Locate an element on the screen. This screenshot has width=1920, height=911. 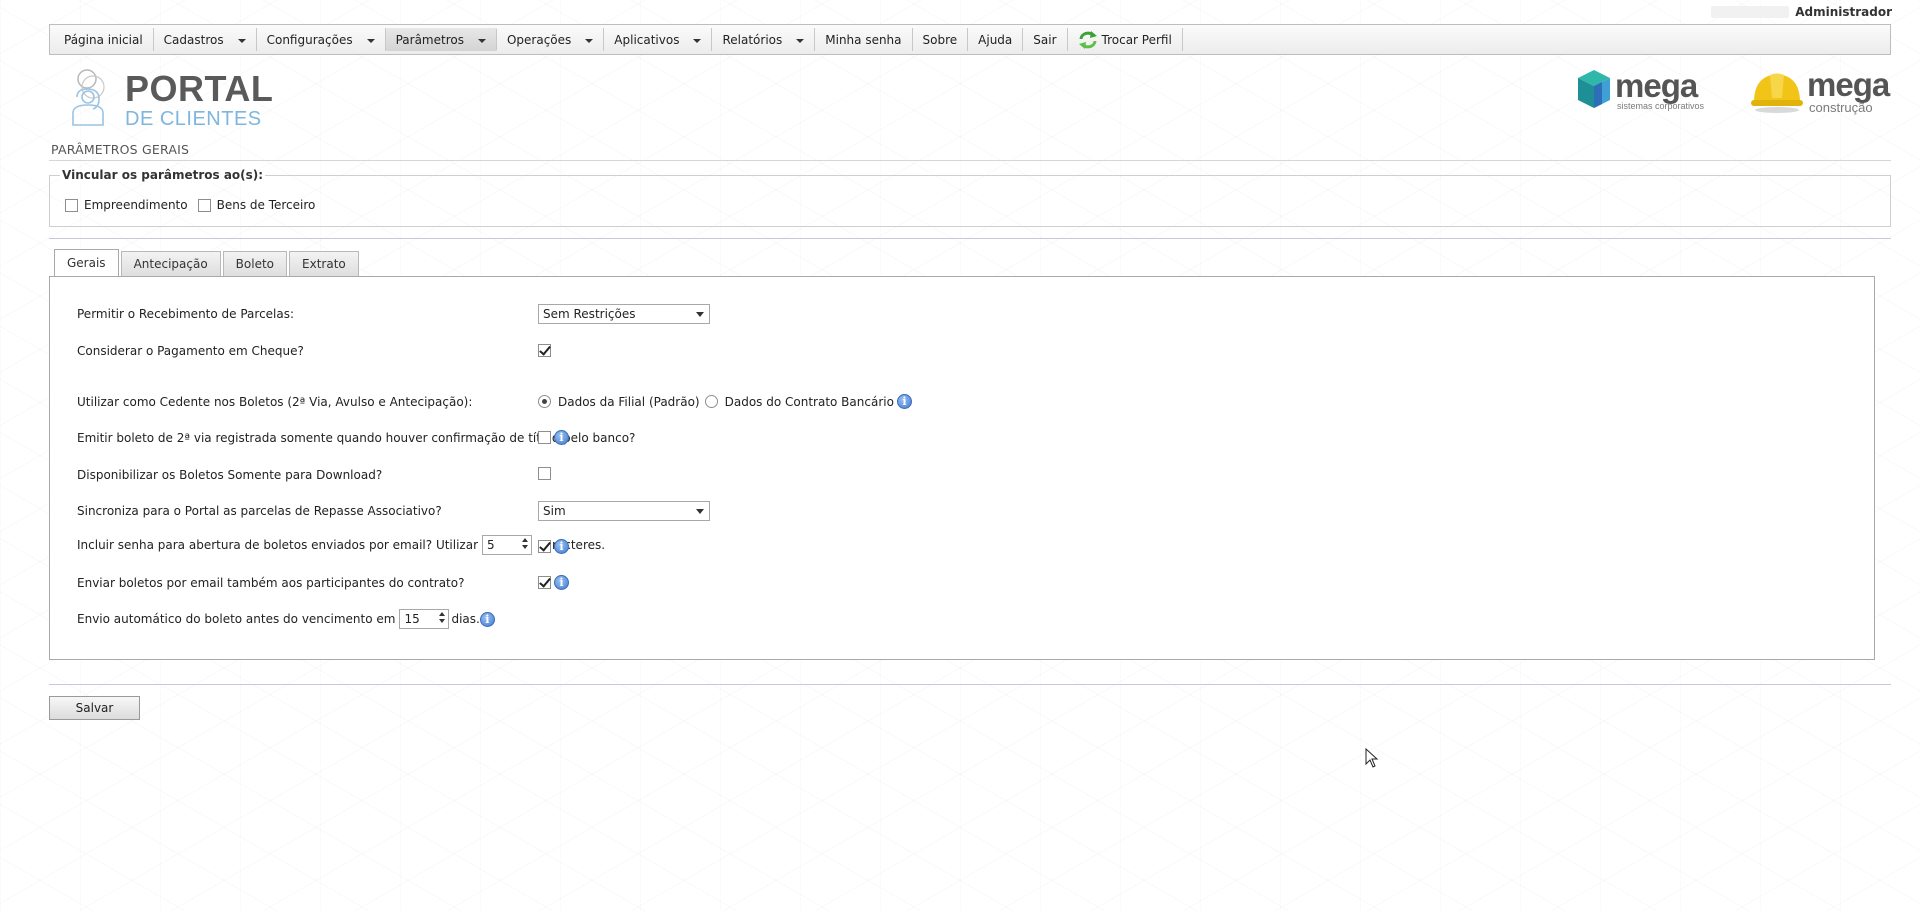
menu-home-label: Página inicial is located at coordinates (103, 39).